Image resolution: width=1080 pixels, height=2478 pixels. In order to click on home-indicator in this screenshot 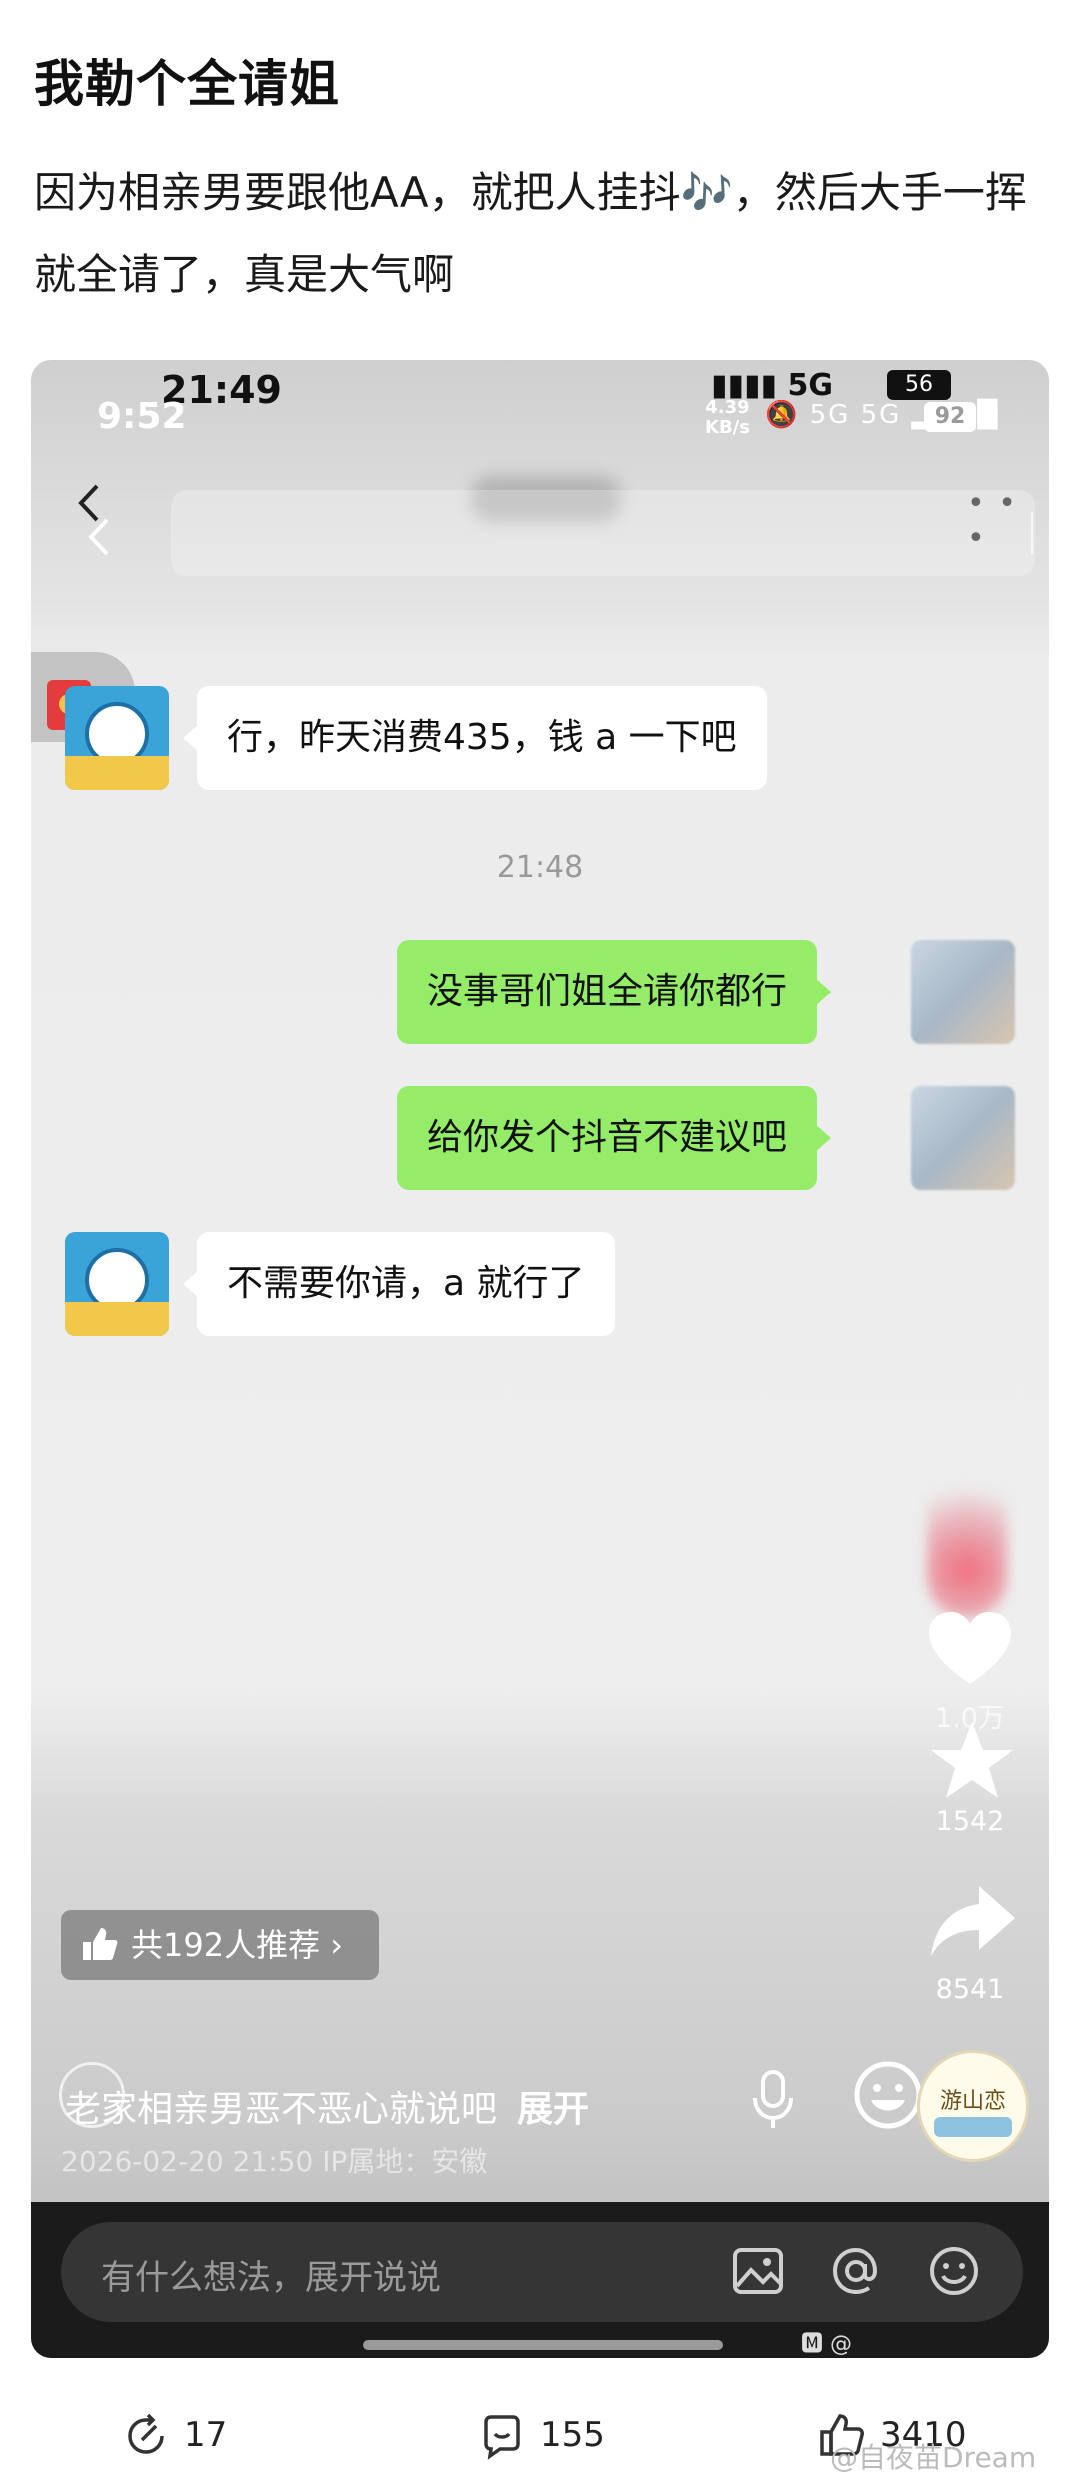, I will do `click(543, 2345)`.